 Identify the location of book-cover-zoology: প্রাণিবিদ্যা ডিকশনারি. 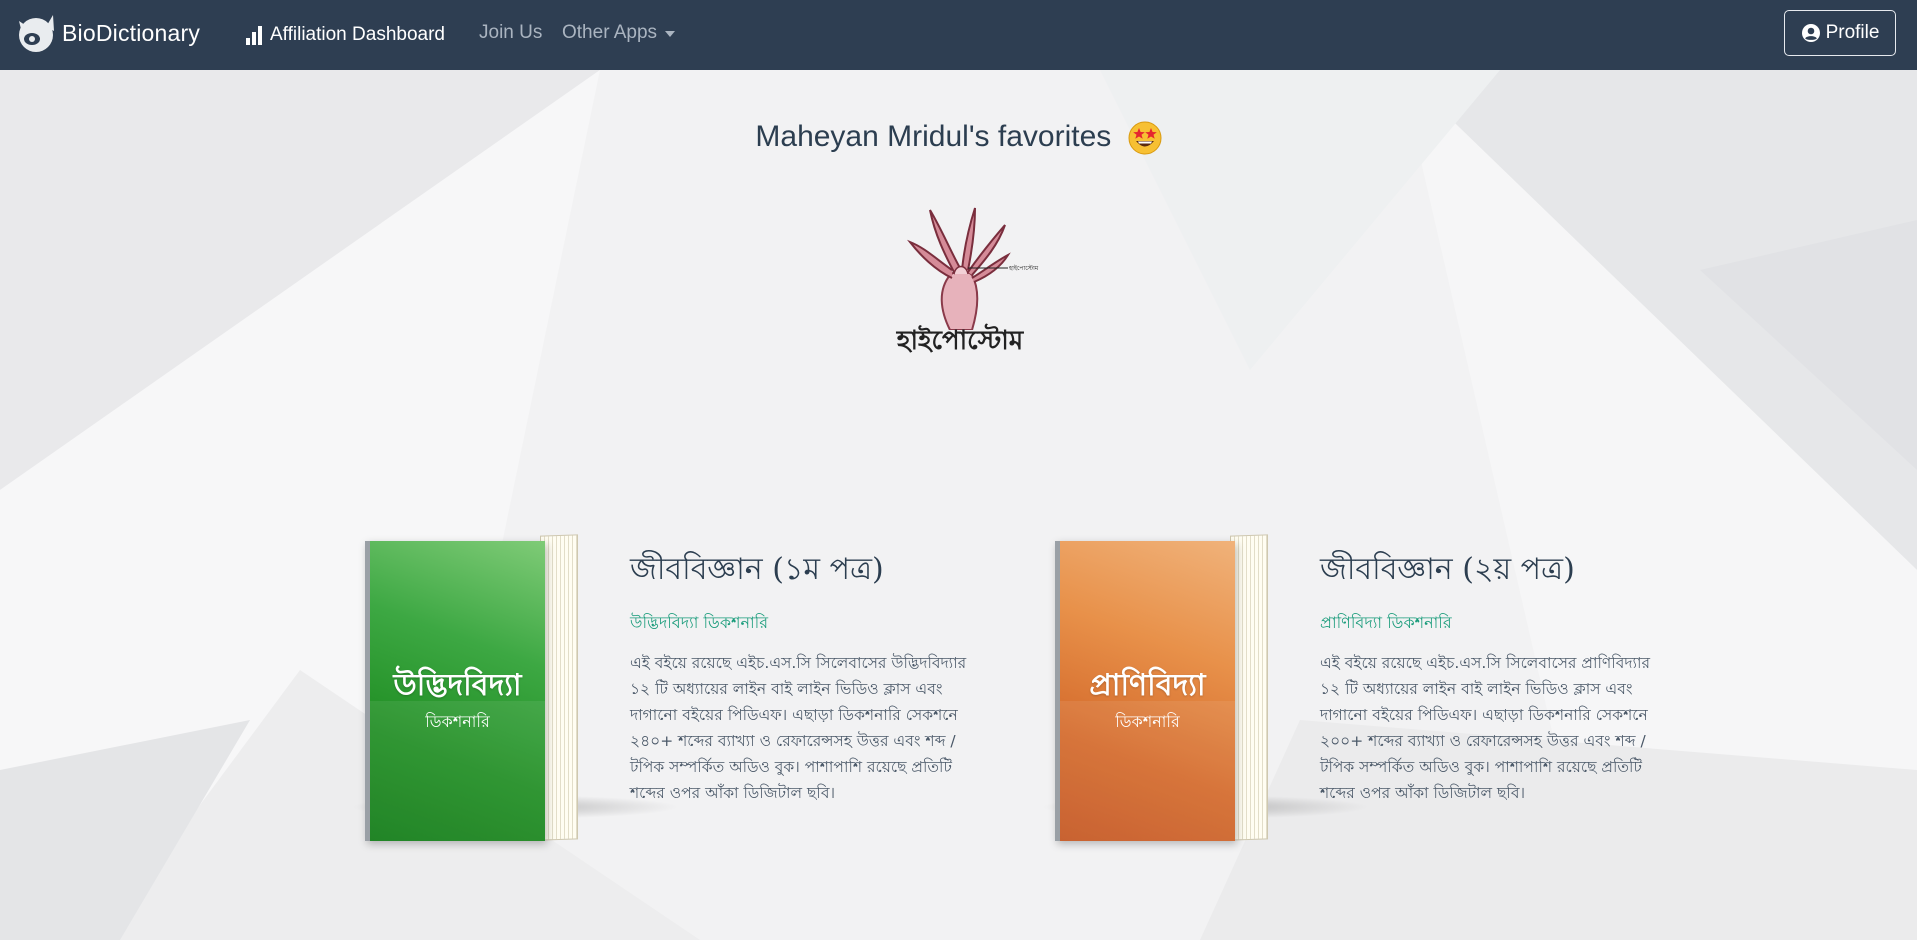
(1165, 687).